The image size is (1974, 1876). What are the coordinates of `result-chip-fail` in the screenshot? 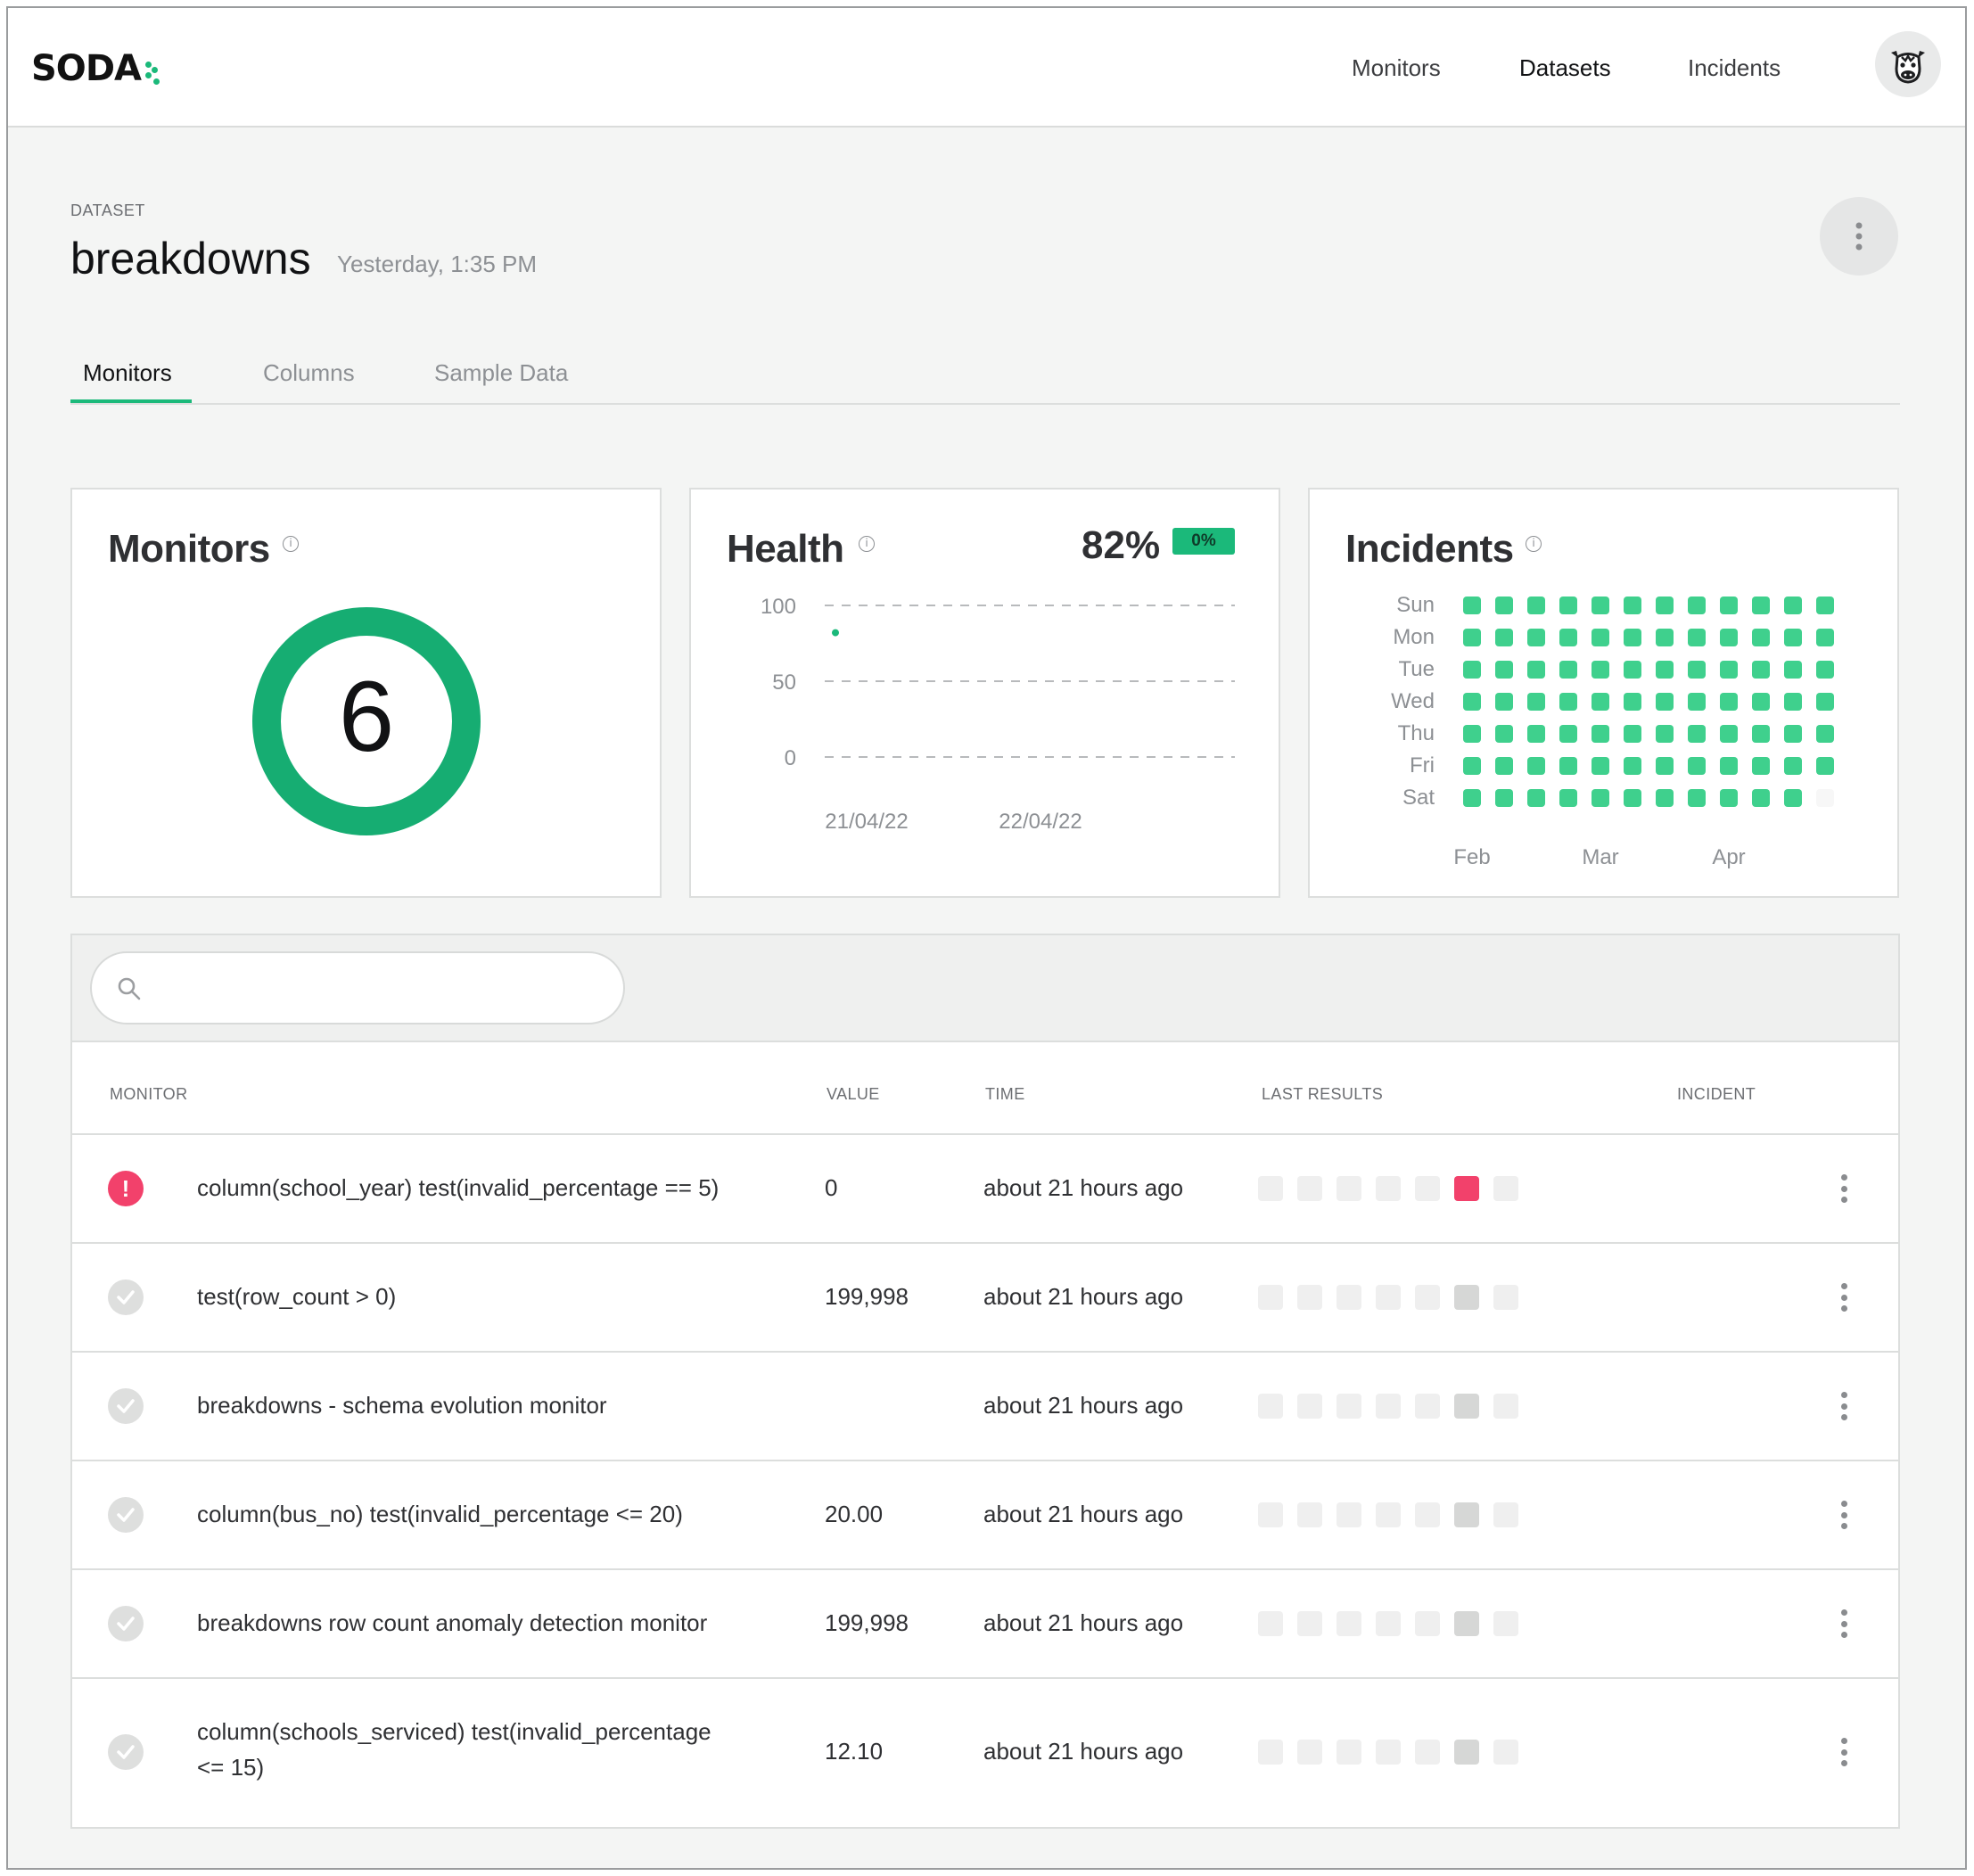 It's located at (1466, 1189).